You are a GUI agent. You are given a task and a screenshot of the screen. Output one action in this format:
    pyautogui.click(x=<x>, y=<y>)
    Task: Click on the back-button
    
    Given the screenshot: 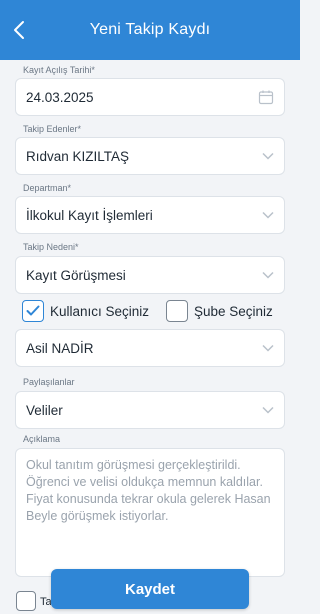 What is the action you would take?
    pyautogui.click(x=19, y=30)
    